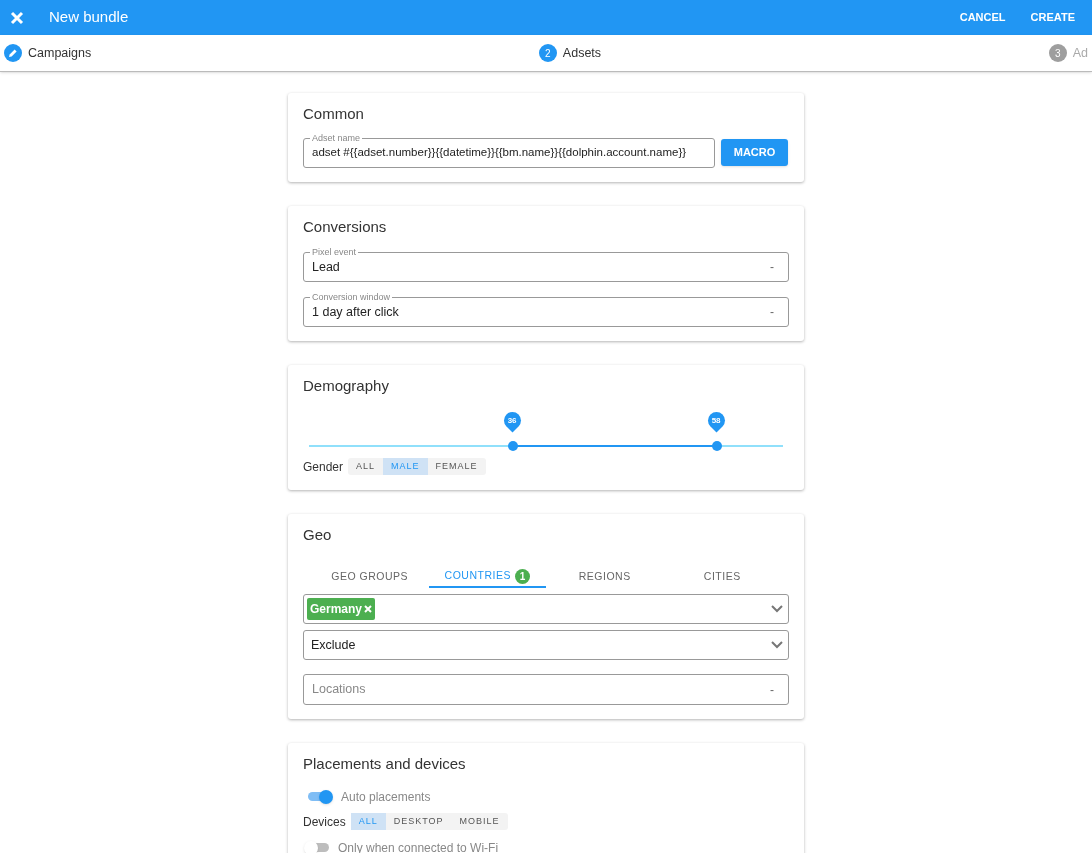  I want to click on geo-tab: GEO GROUPS, so click(370, 577).